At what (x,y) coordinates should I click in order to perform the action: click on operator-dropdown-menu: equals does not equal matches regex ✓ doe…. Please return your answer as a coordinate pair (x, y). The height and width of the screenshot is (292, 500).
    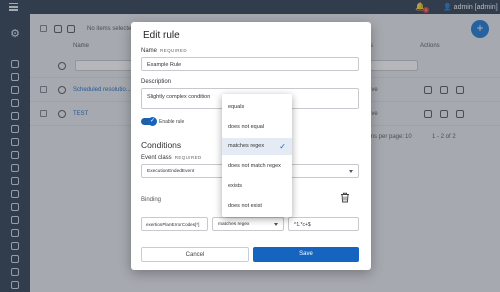
    Looking at the image, I should click on (257, 155).